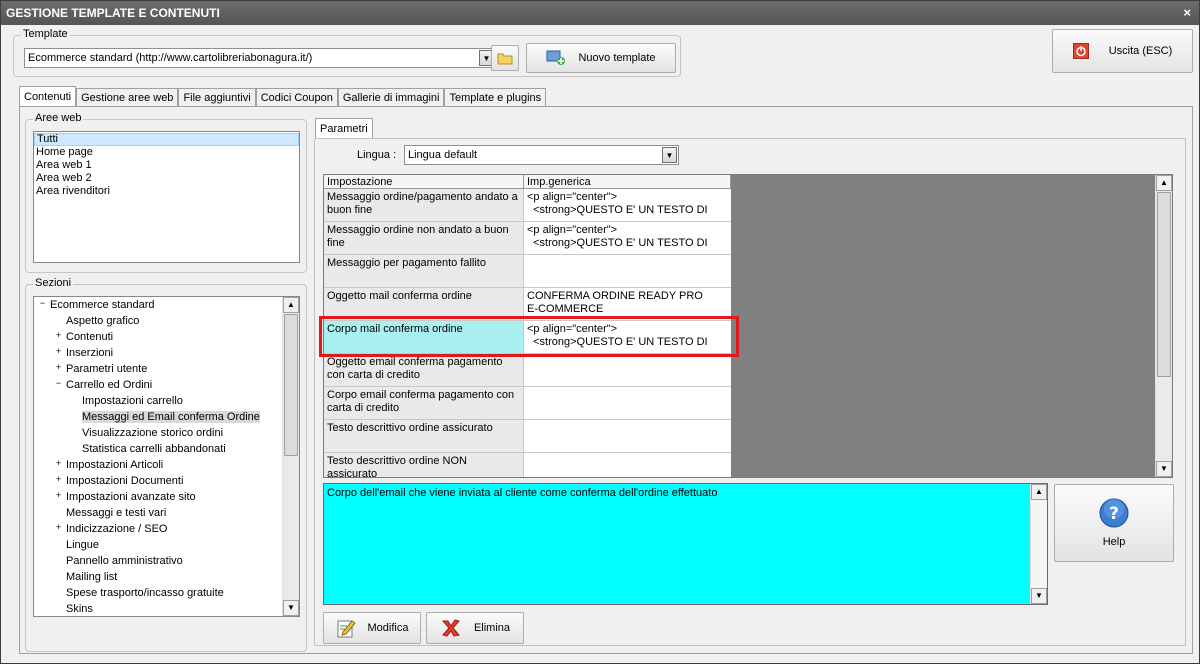 Image resolution: width=1200 pixels, height=664 pixels. What do you see at coordinates (158, 417) in the screenshot?
I see `tree-item: Messaggi ed Email conferma Ordine` at bounding box center [158, 417].